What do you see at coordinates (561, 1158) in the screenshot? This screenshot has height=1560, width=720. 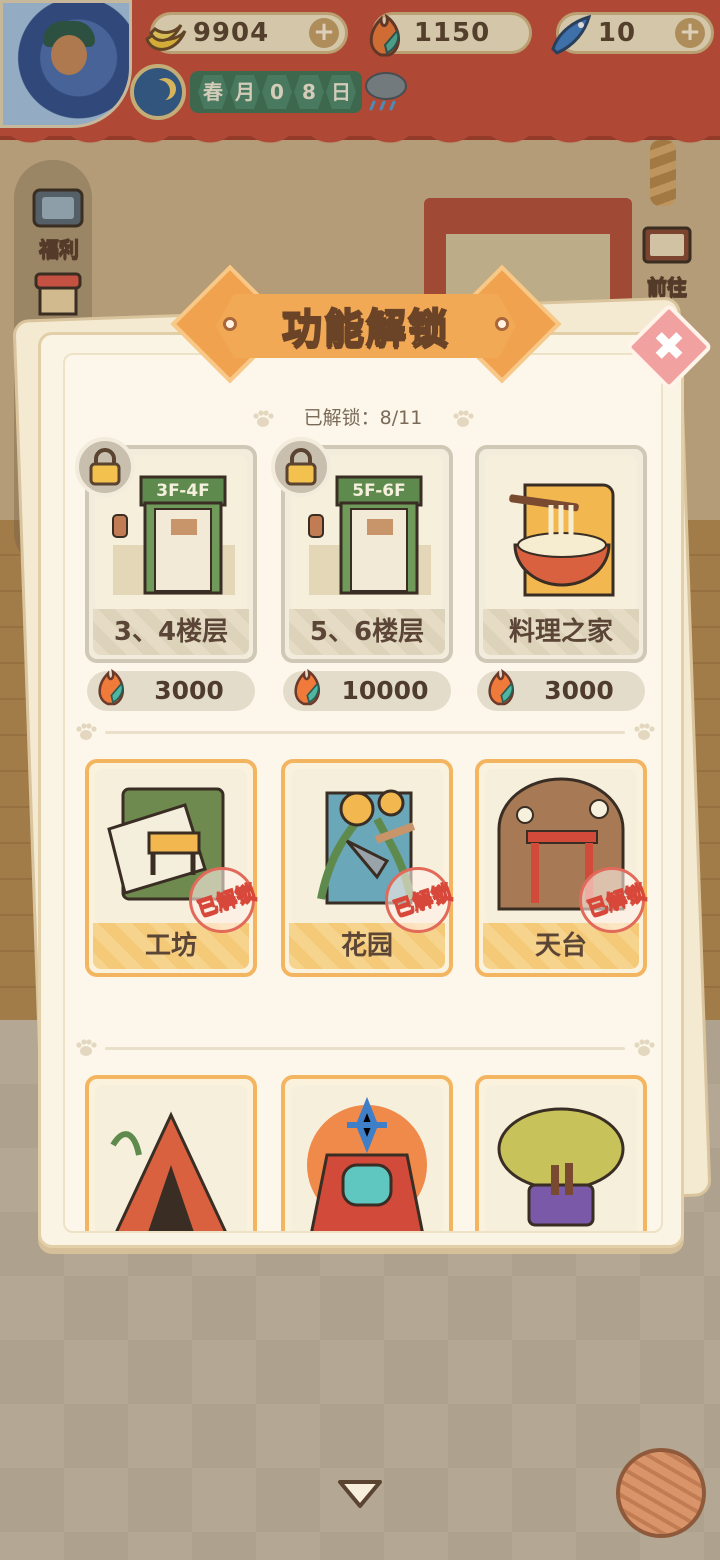 I see `tree-illustration` at bounding box center [561, 1158].